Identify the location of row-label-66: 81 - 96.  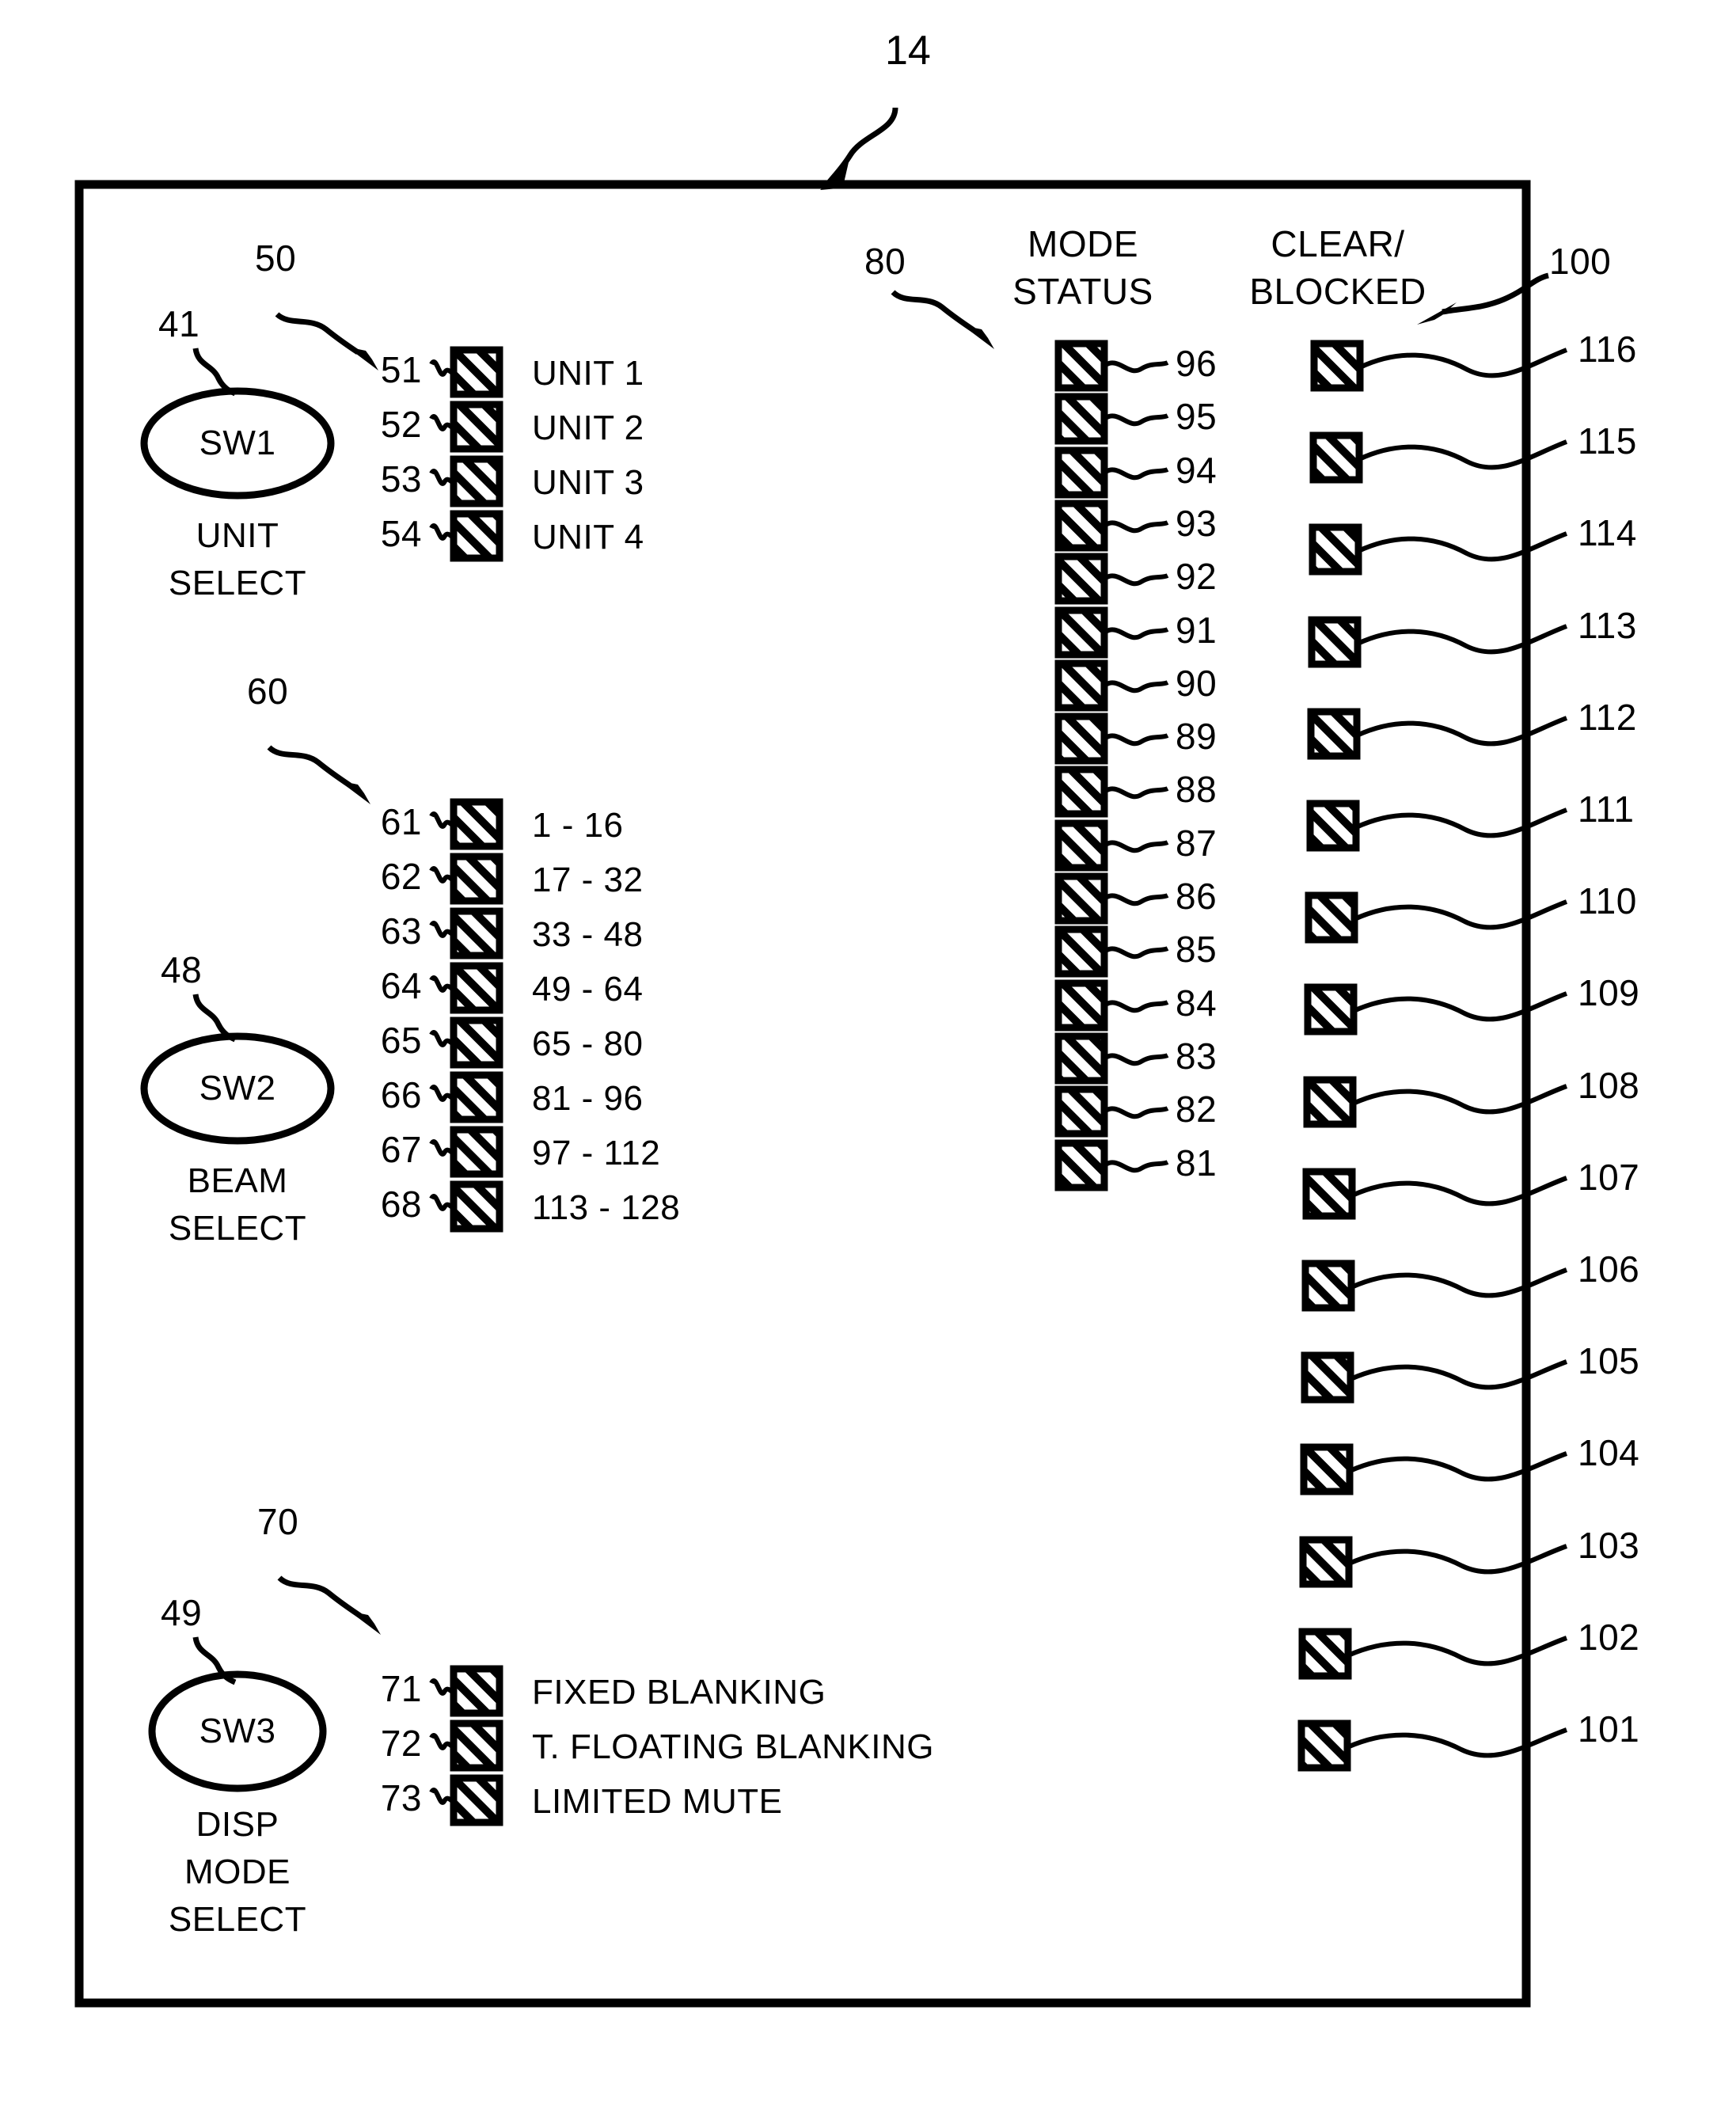
(588, 1098).